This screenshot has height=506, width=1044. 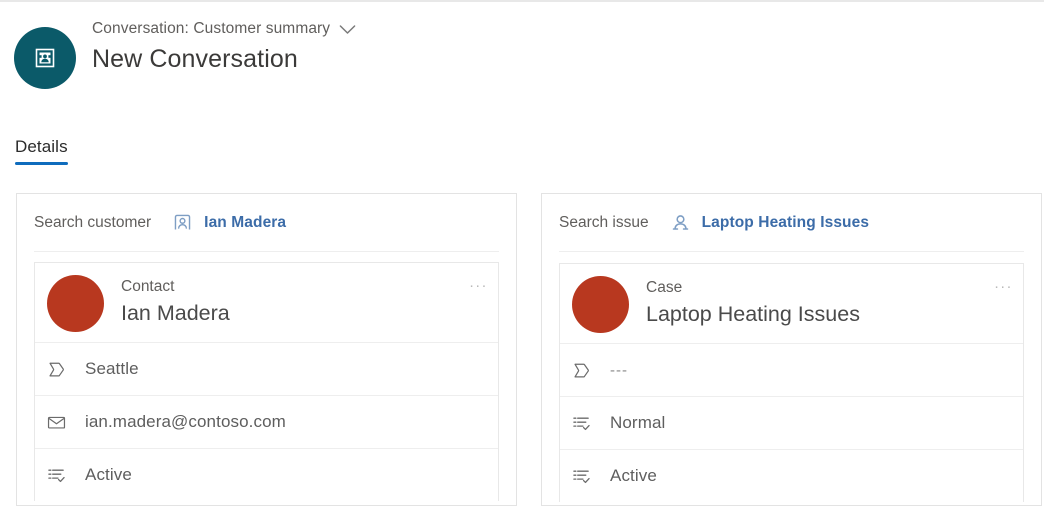 What do you see at coordinates (93, 222) in the screenshot?
I see `search-customer-label: Search customer` at bounding box center [93, 222].